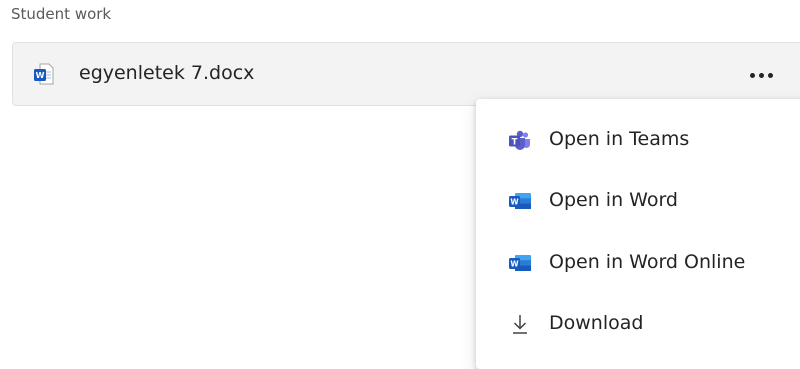  What do you see at coordinates (520, 324) in the screenshot?
I see `download-icon` at bounding box center [520, 324].